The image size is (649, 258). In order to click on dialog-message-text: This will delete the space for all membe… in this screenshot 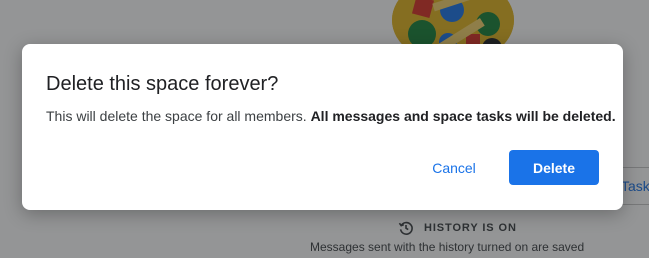, I will do `click(178, 116)`.